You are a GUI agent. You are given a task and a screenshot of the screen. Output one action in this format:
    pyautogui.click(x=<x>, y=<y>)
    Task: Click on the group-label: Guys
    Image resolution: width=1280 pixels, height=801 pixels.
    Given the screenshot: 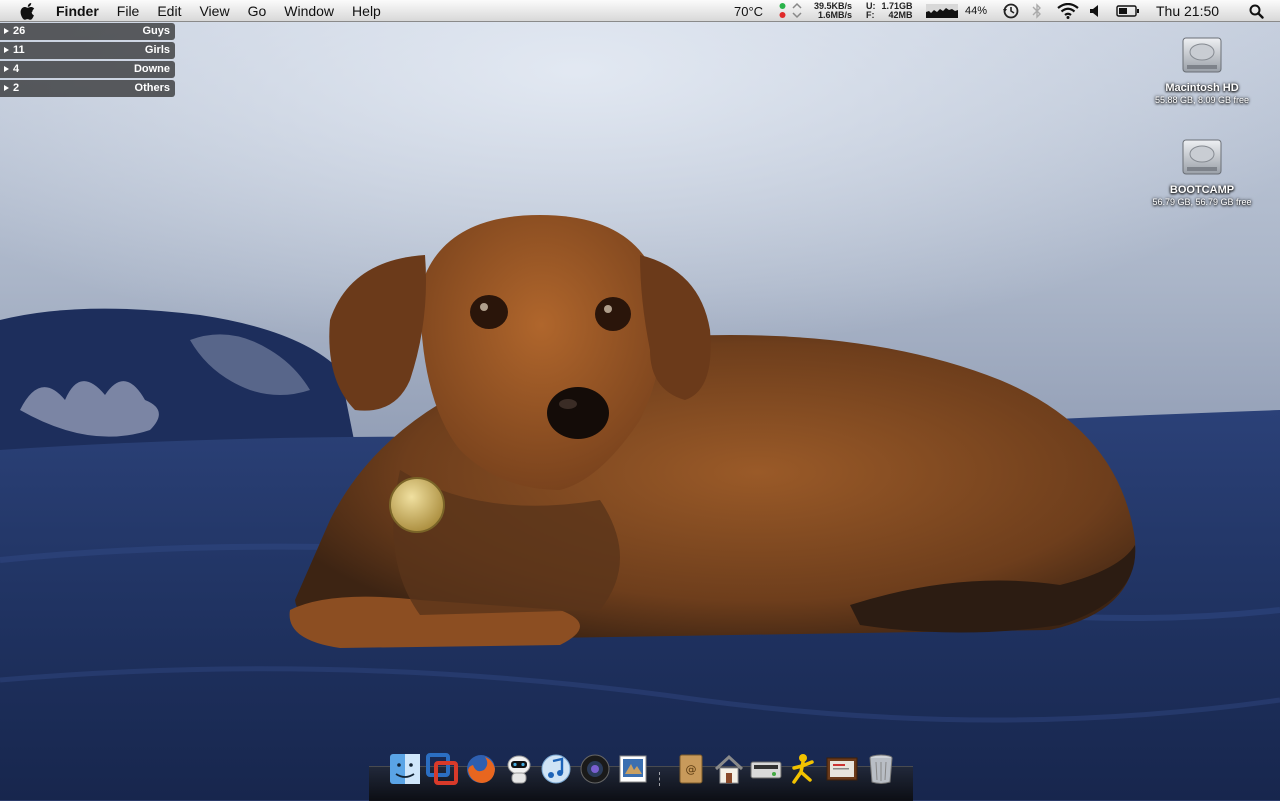 What is the action you would take?
    pyautogui.click(x=156, y=31)
    